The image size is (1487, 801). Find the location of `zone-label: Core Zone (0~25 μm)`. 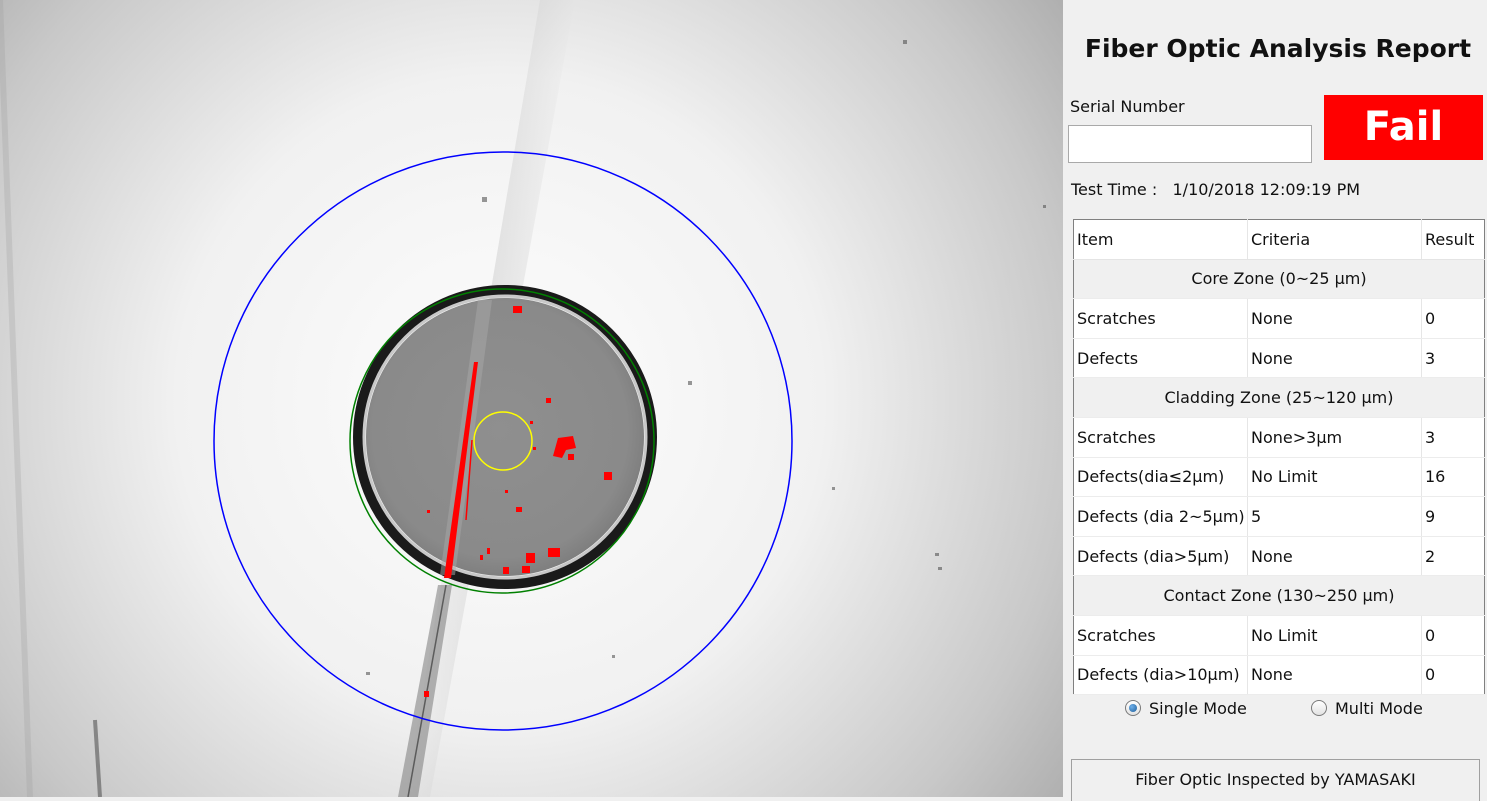

zone-label: Core Zone (0~25 μm) is located at coordinates (1279, 279).